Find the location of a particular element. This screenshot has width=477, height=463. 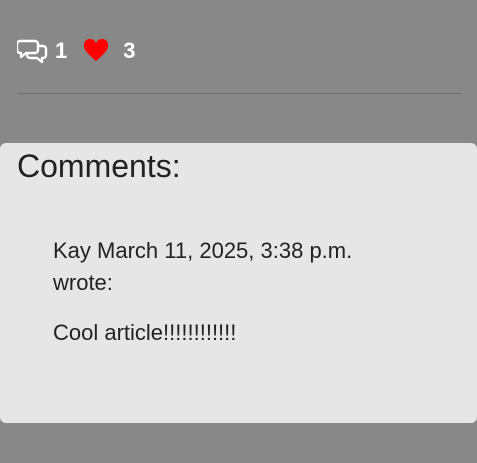

comment-author: Kay is located at coordinates (72, 250).